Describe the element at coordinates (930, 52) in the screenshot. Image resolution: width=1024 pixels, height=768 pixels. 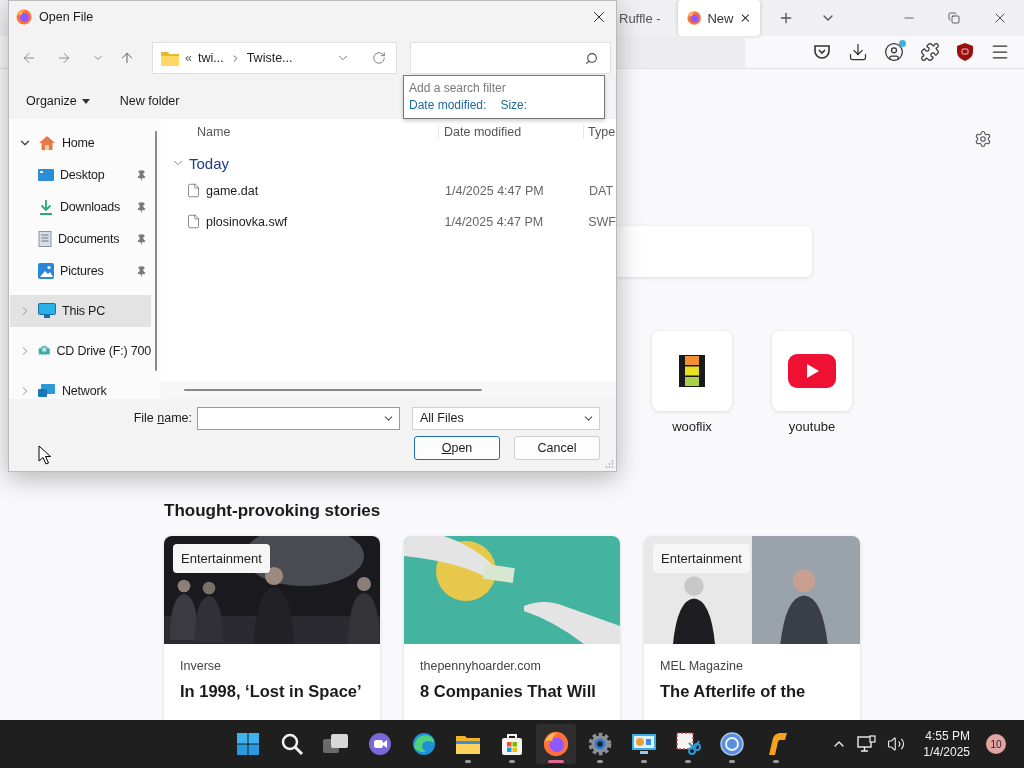
I see `puzzle-icon` at that location.